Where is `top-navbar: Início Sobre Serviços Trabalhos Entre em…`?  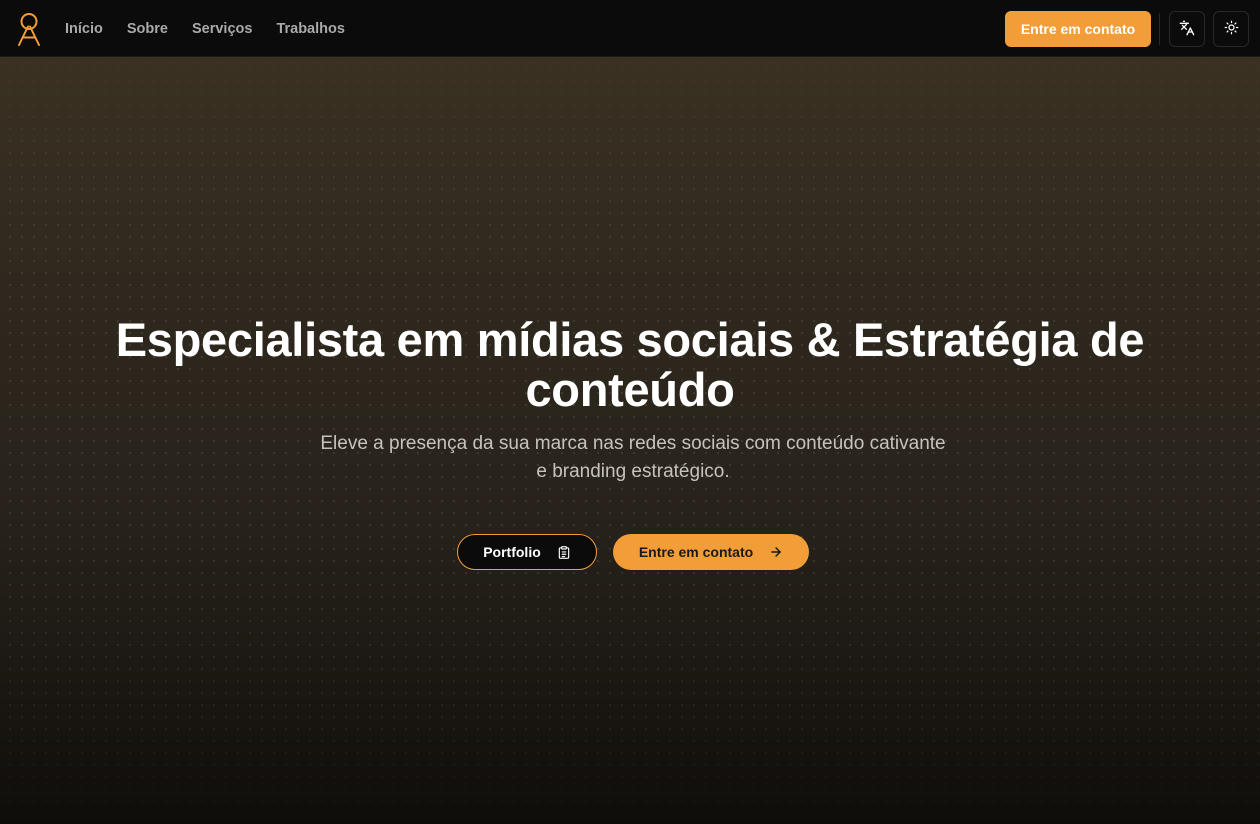 top-navbar: Início Sobre Serviços Trabalhos Entre em… is located at coordinates (630, 28).